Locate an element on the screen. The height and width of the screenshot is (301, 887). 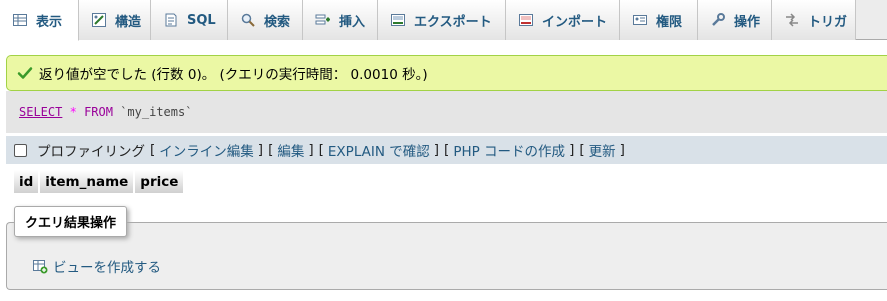
inline-edit-link: インライン編集 is located at coordinates (206, 150).